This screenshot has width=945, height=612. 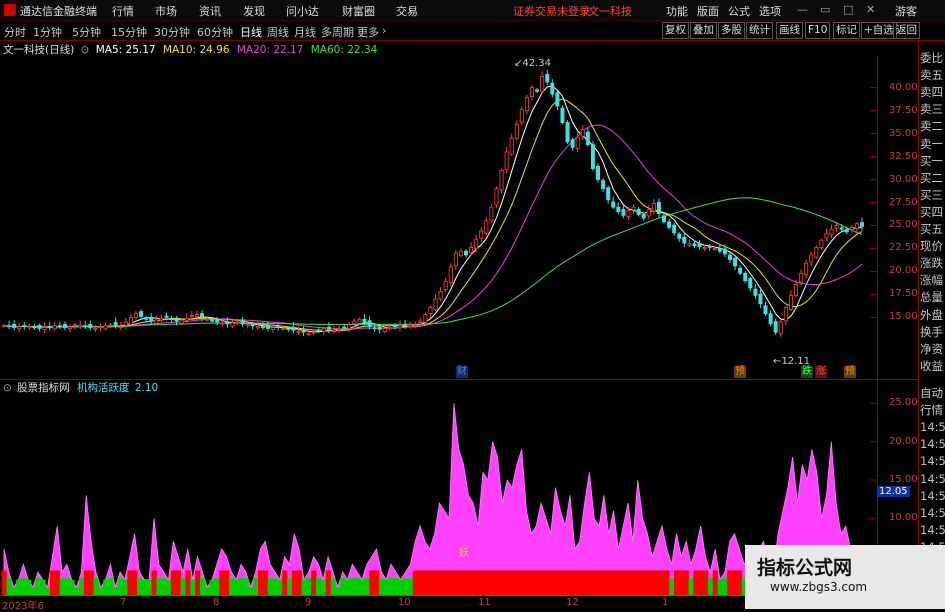 What do you see at coordinates (759, 30) in the screenshot?
I see `statistics-button: 统计` at bounding box center [759, 30].